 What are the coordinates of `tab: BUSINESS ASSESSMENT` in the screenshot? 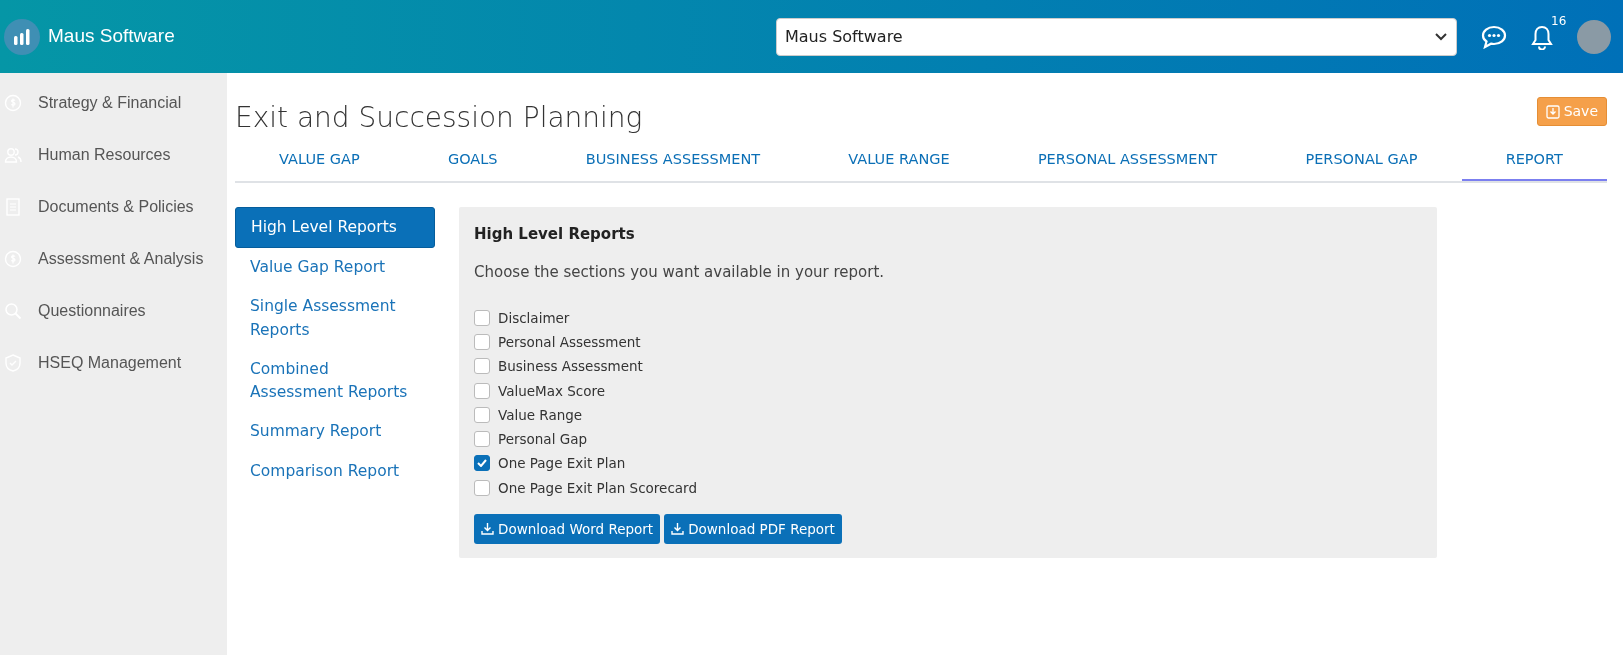 It's located at (673, 162).